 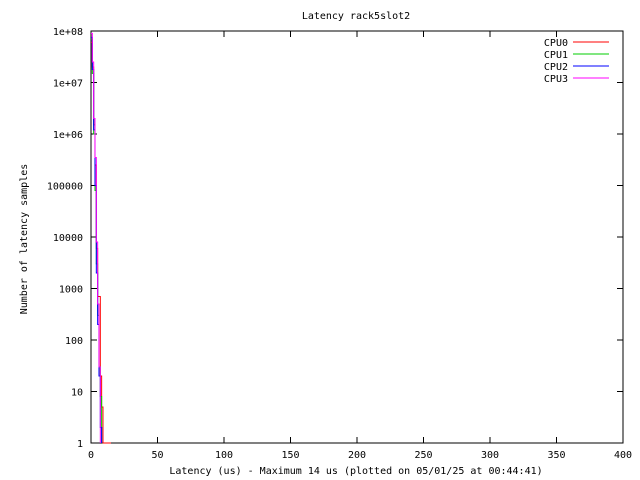 I want to click on x-tick-label: 150, so click(x=290, y=455).